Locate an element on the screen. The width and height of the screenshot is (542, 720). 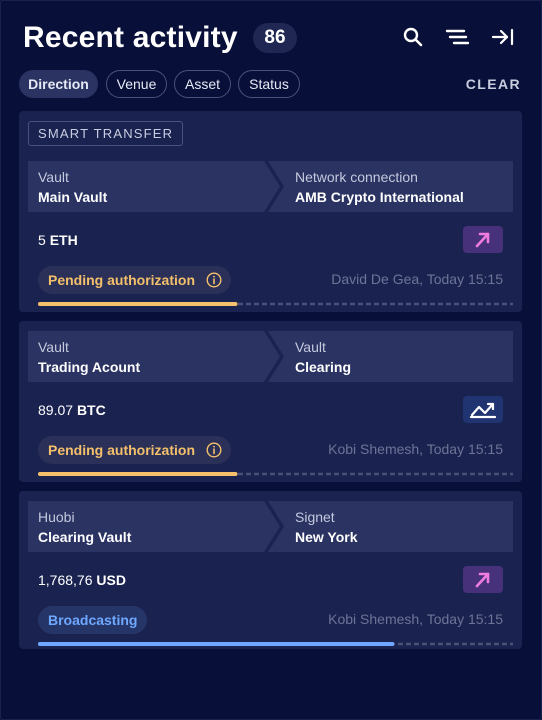
destination-value: AMB Crypto International is located at coordinates (379, 197).